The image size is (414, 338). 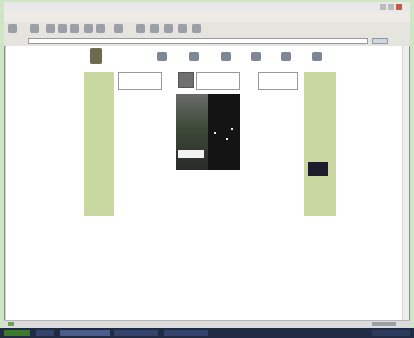 What do you see at coordinates (224, 132) in the screenshot?
I see `photo-right` at bounding box center [224, 132].